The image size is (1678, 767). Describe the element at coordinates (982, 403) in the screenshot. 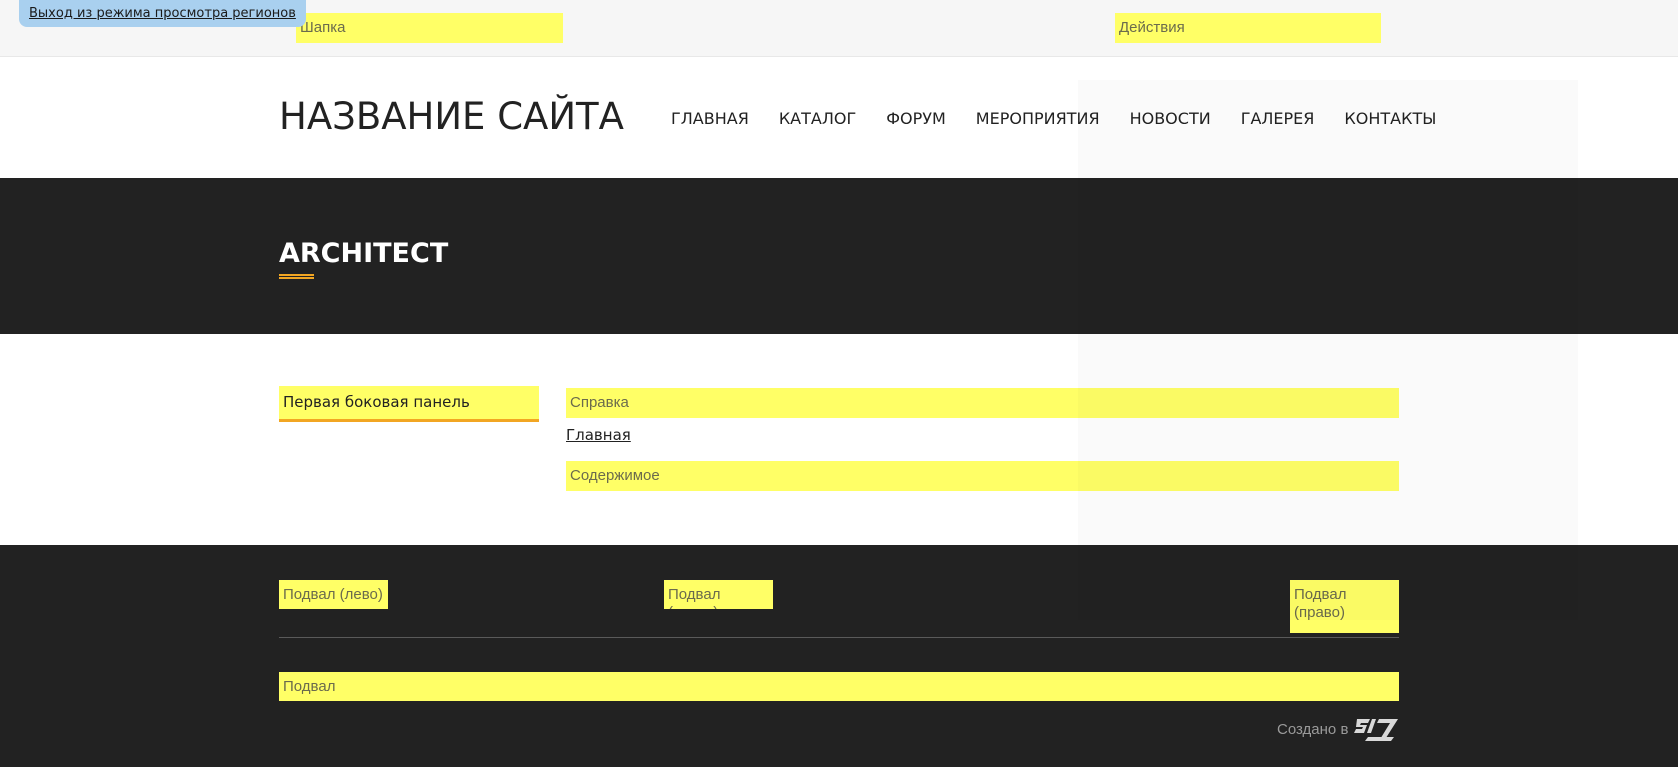

I see `region-help: Справка` at that location.